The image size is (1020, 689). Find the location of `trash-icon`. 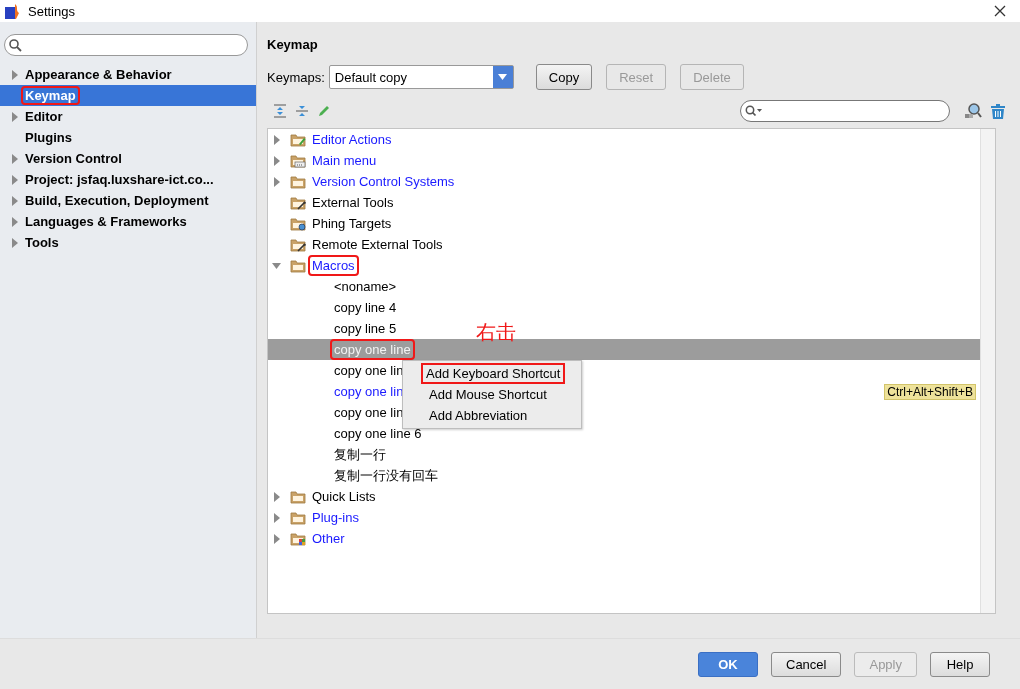

trash-icon is located at coordinates (998, 111).